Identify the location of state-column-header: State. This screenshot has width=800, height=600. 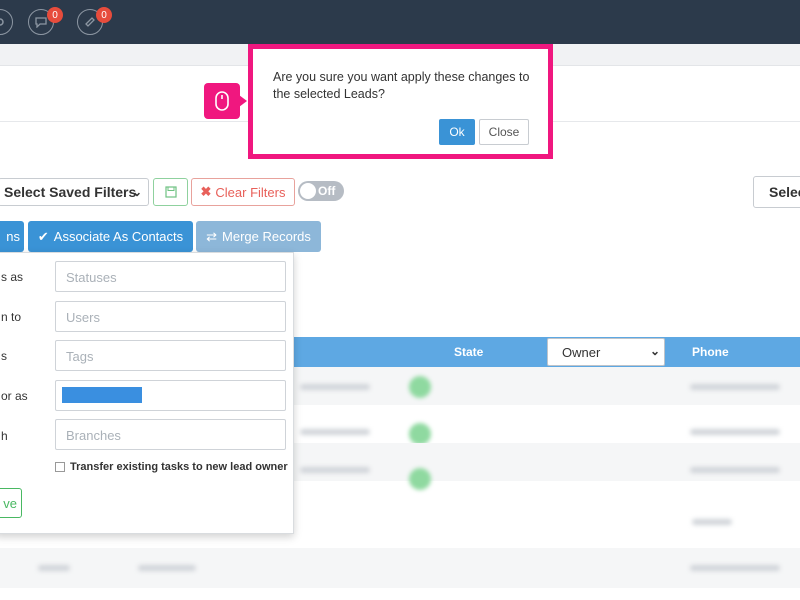
(469, 352).